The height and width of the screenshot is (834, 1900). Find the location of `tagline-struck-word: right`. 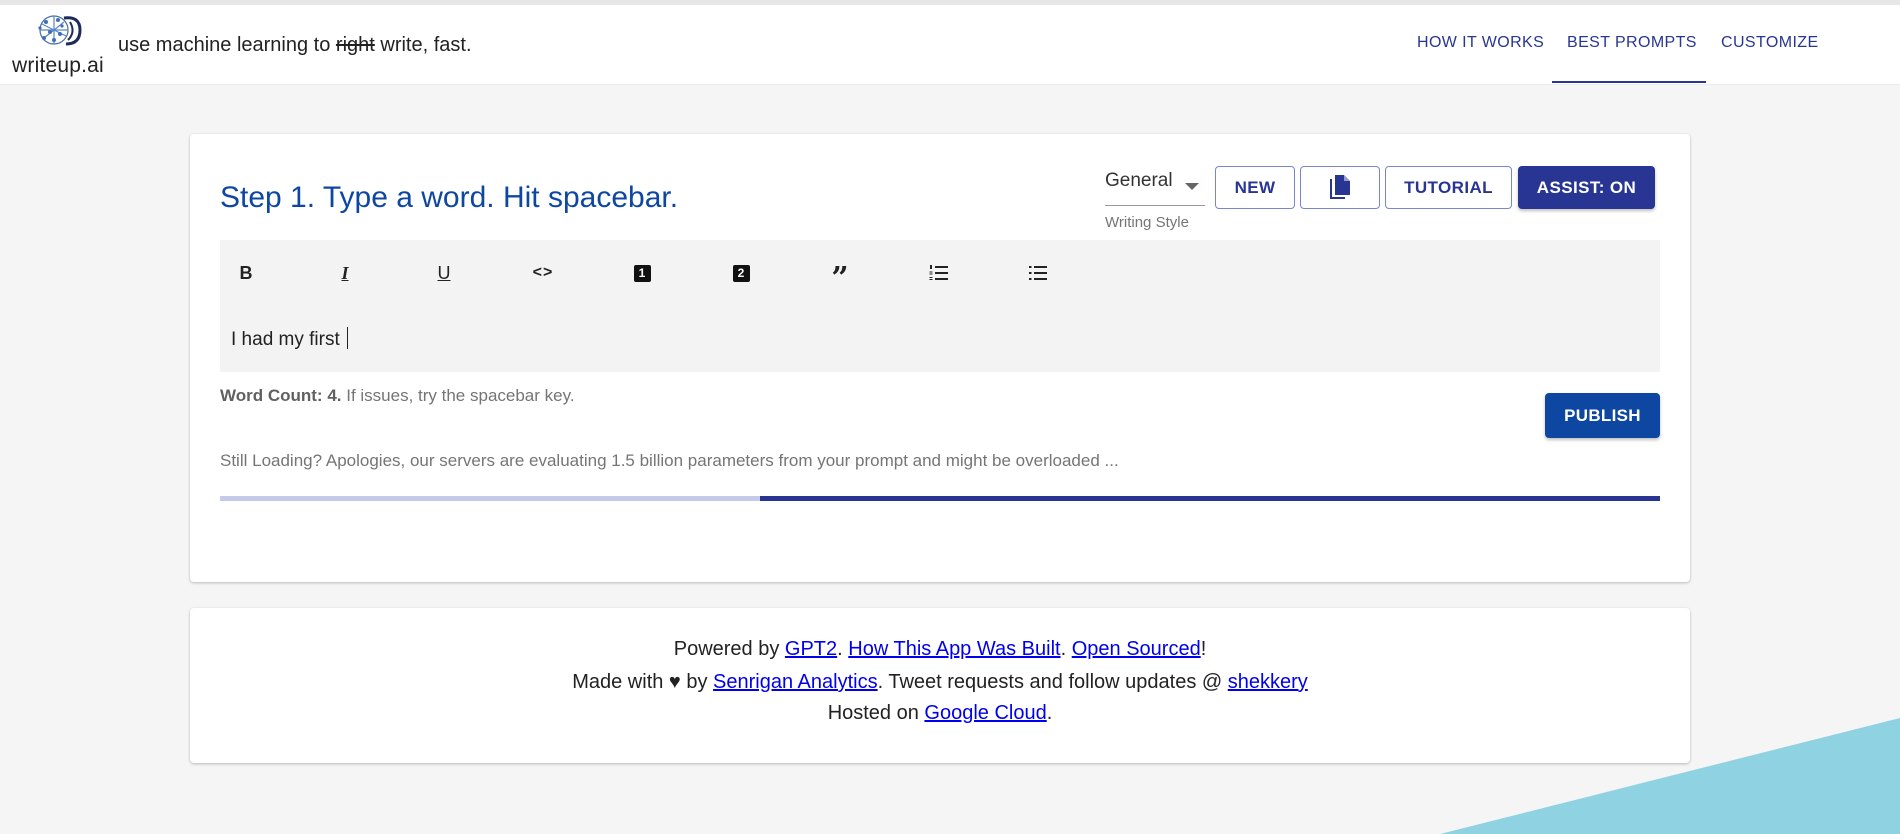

tagline-struck-word: right is located at coordinates (355, 45).